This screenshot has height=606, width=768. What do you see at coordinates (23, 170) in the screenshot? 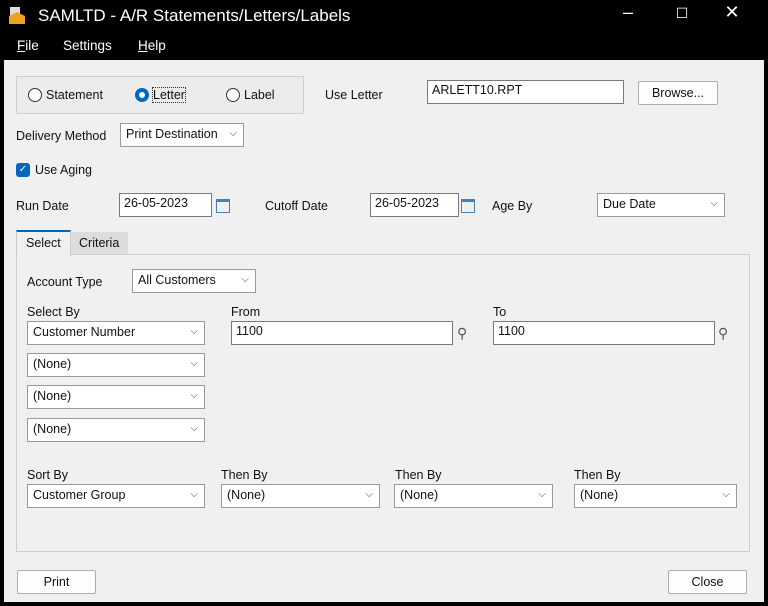
I see `use-aging-checkbox: ✓` at bounding box center [23, 170].